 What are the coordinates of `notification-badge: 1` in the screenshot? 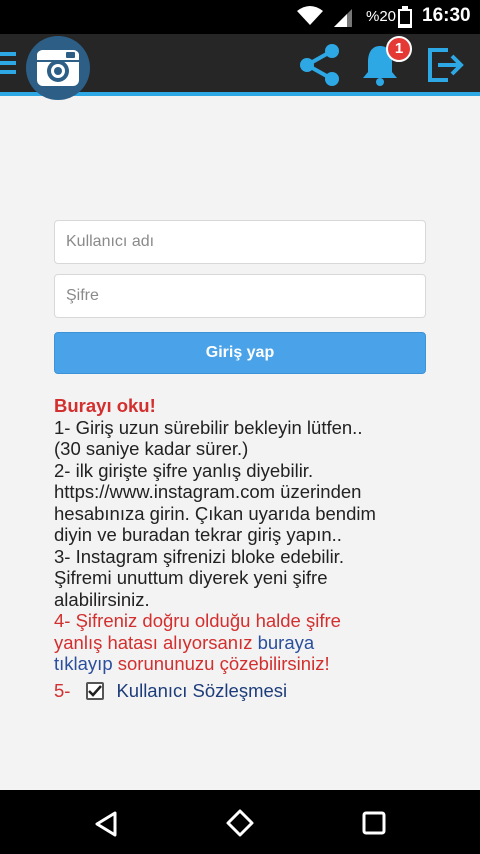 It's located at (399, 49).